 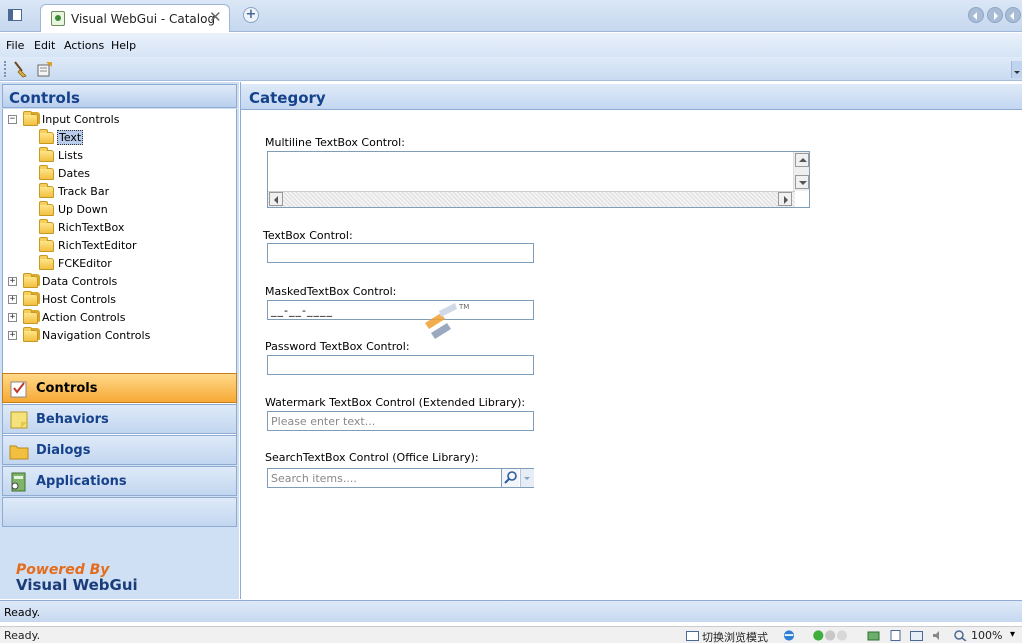 I want to click on refresh-page-icon, so click(x=873, y=635).